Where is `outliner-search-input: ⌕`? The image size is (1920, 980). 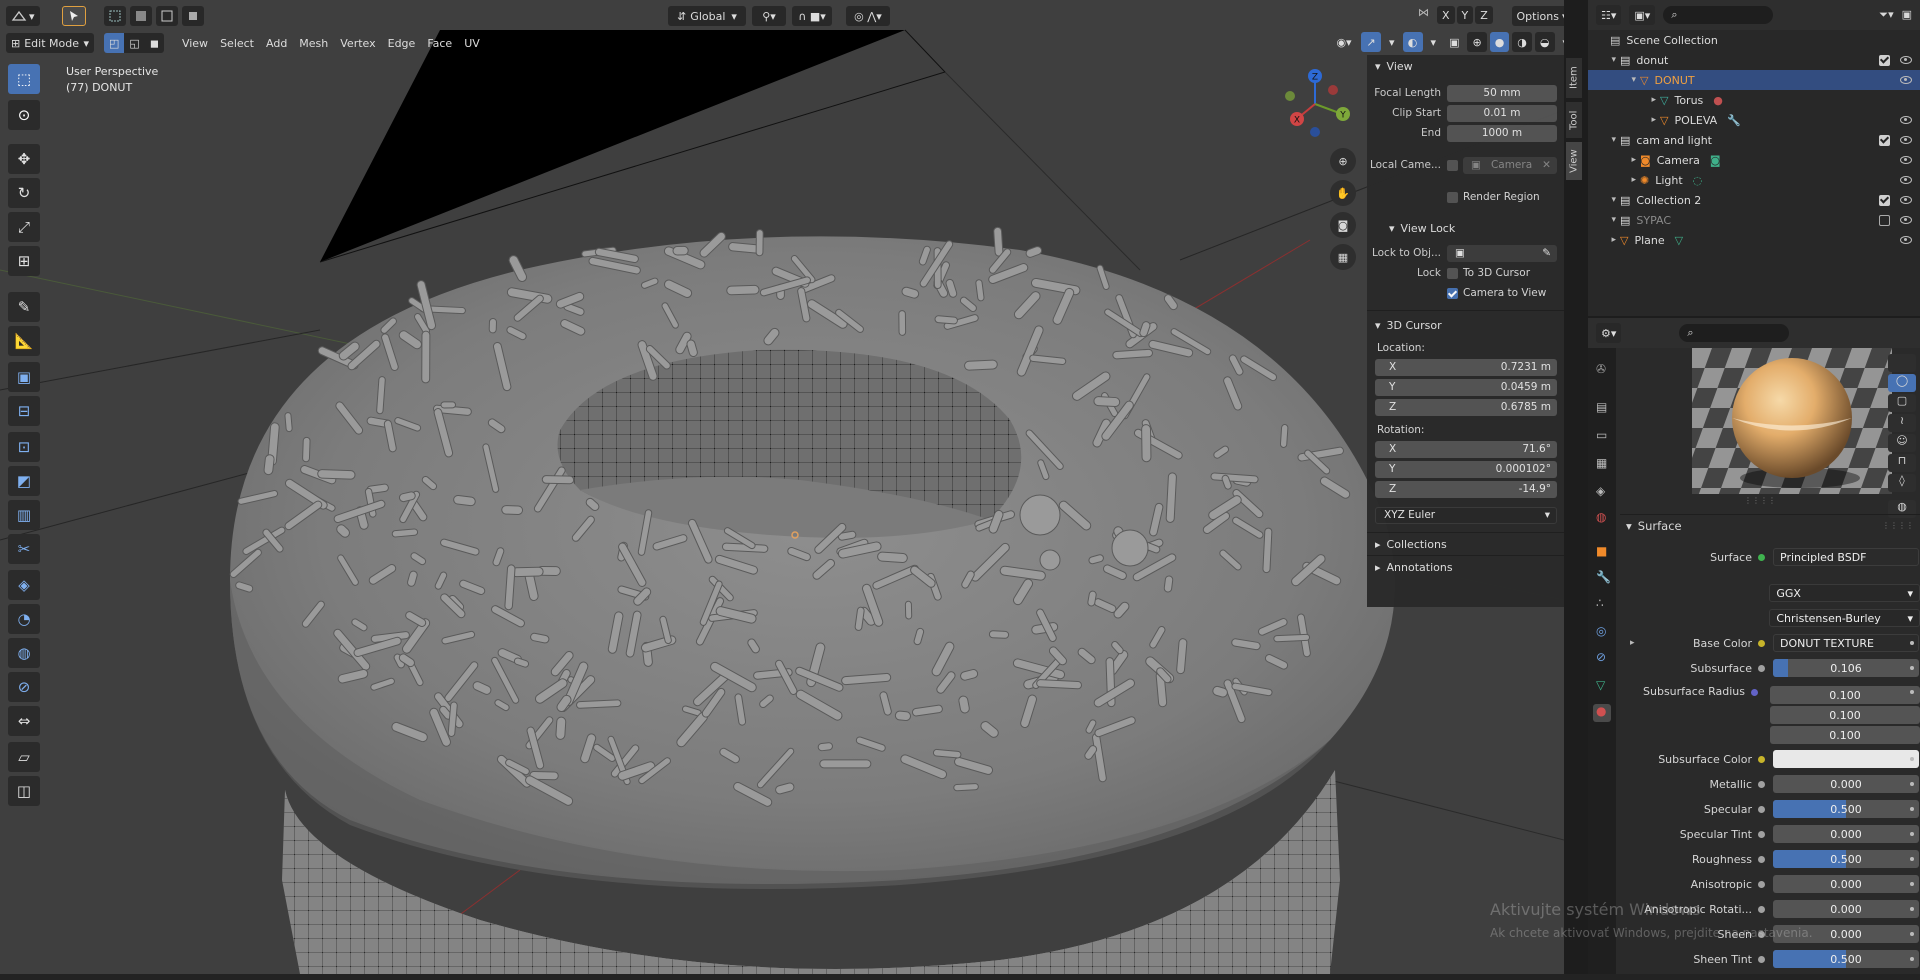 outliner-search-input: ⌕ is located at coordinates (1718, 15).